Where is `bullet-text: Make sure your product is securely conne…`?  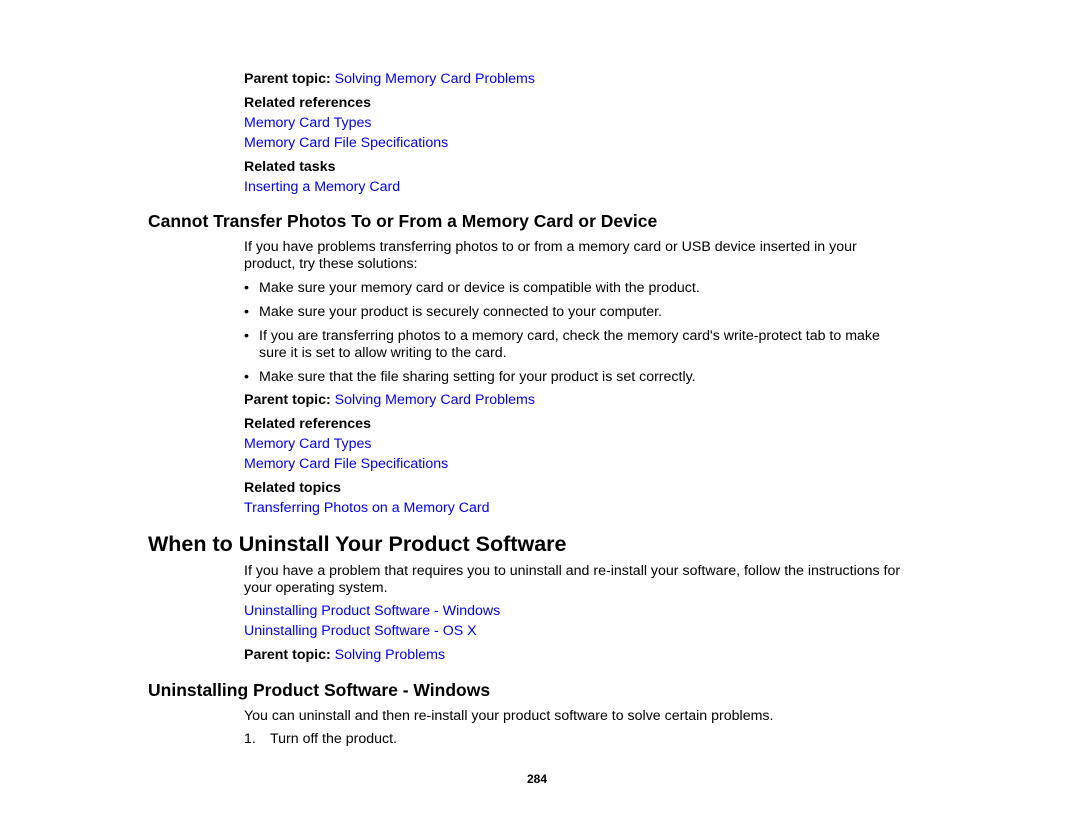
bullet-text: Make sure your product is securely conne… is located at coordinates (460, 312).